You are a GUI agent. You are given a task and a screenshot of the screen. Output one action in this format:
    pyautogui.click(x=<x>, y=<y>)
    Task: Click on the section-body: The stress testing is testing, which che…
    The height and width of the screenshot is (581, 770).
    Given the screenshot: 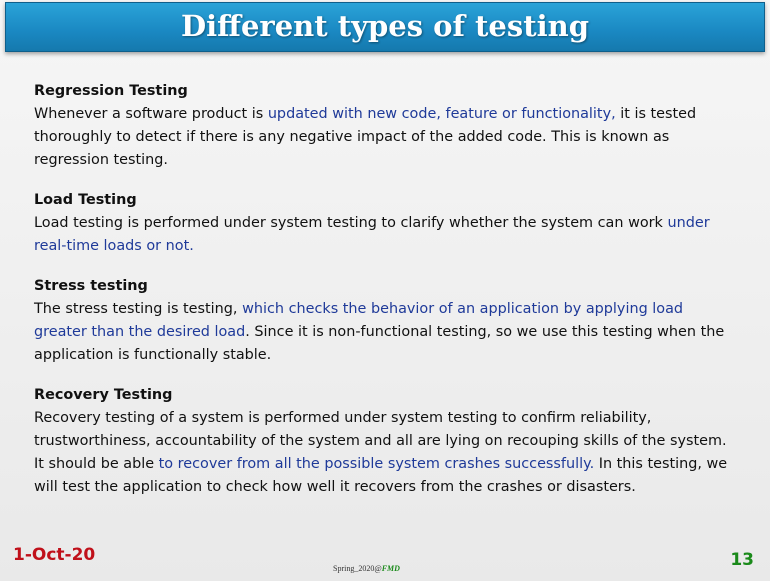 What is the action you would take?
    pyautogui.click(x=384, y=332)
    